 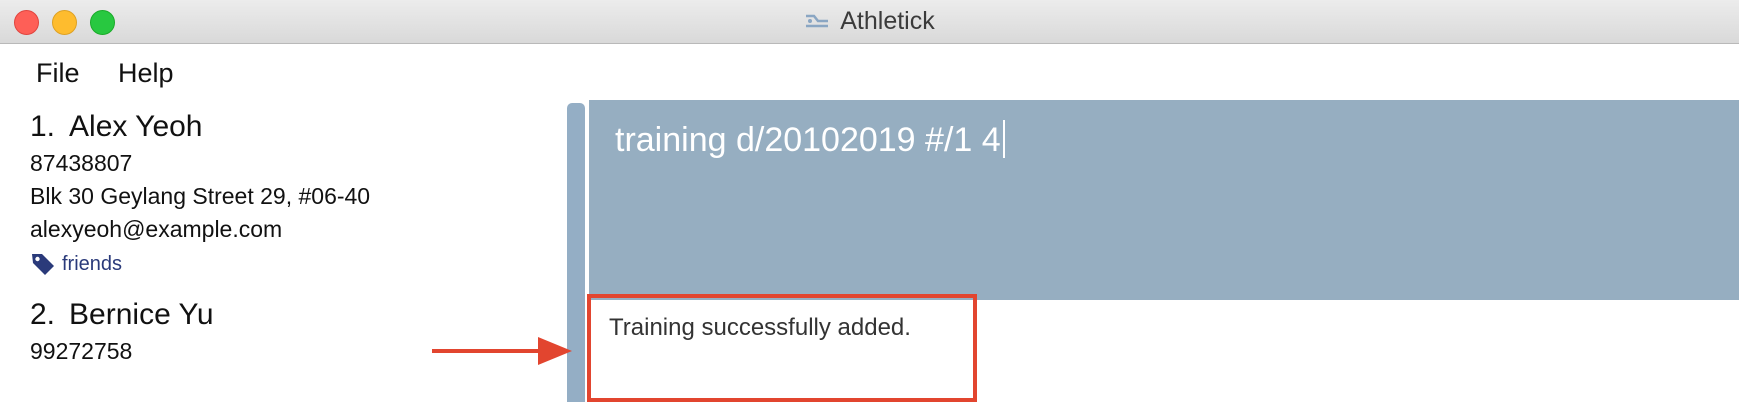 I want to click on person-tag-label: friends, so click(x=92, y=263).